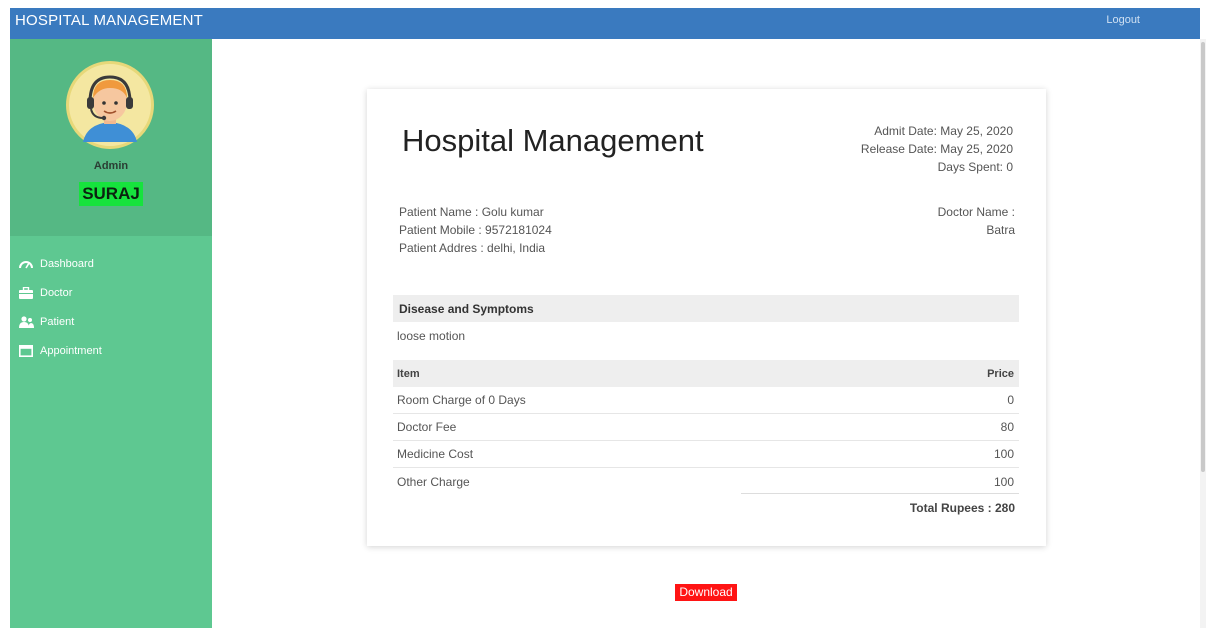 Image resolution: width=1206 pixels, height=628 pixels. Describe the element at coordinates (706, 592) in the screenshot. I see `download-button: Download` at that location.